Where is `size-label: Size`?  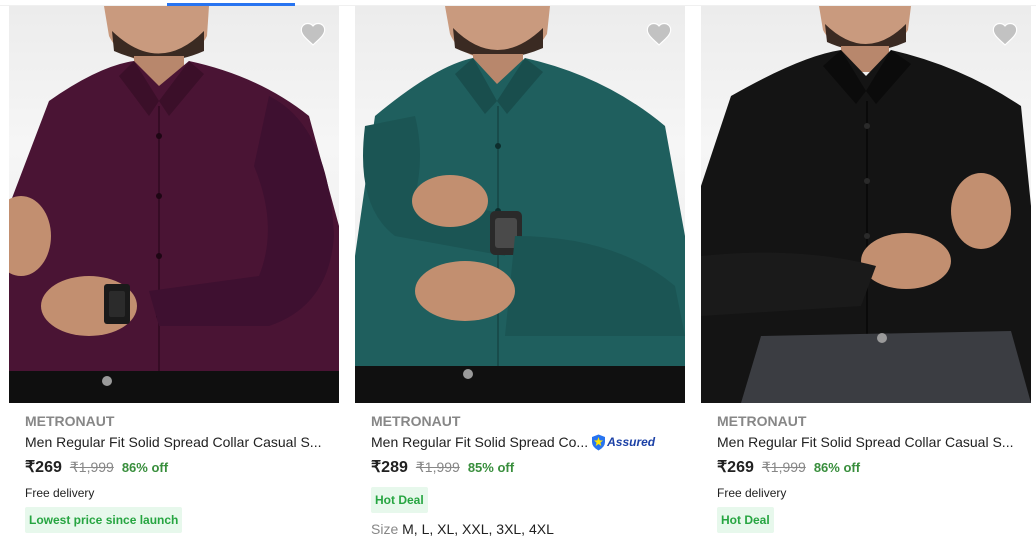
size-label: Size is located at coordinates (385, 529).